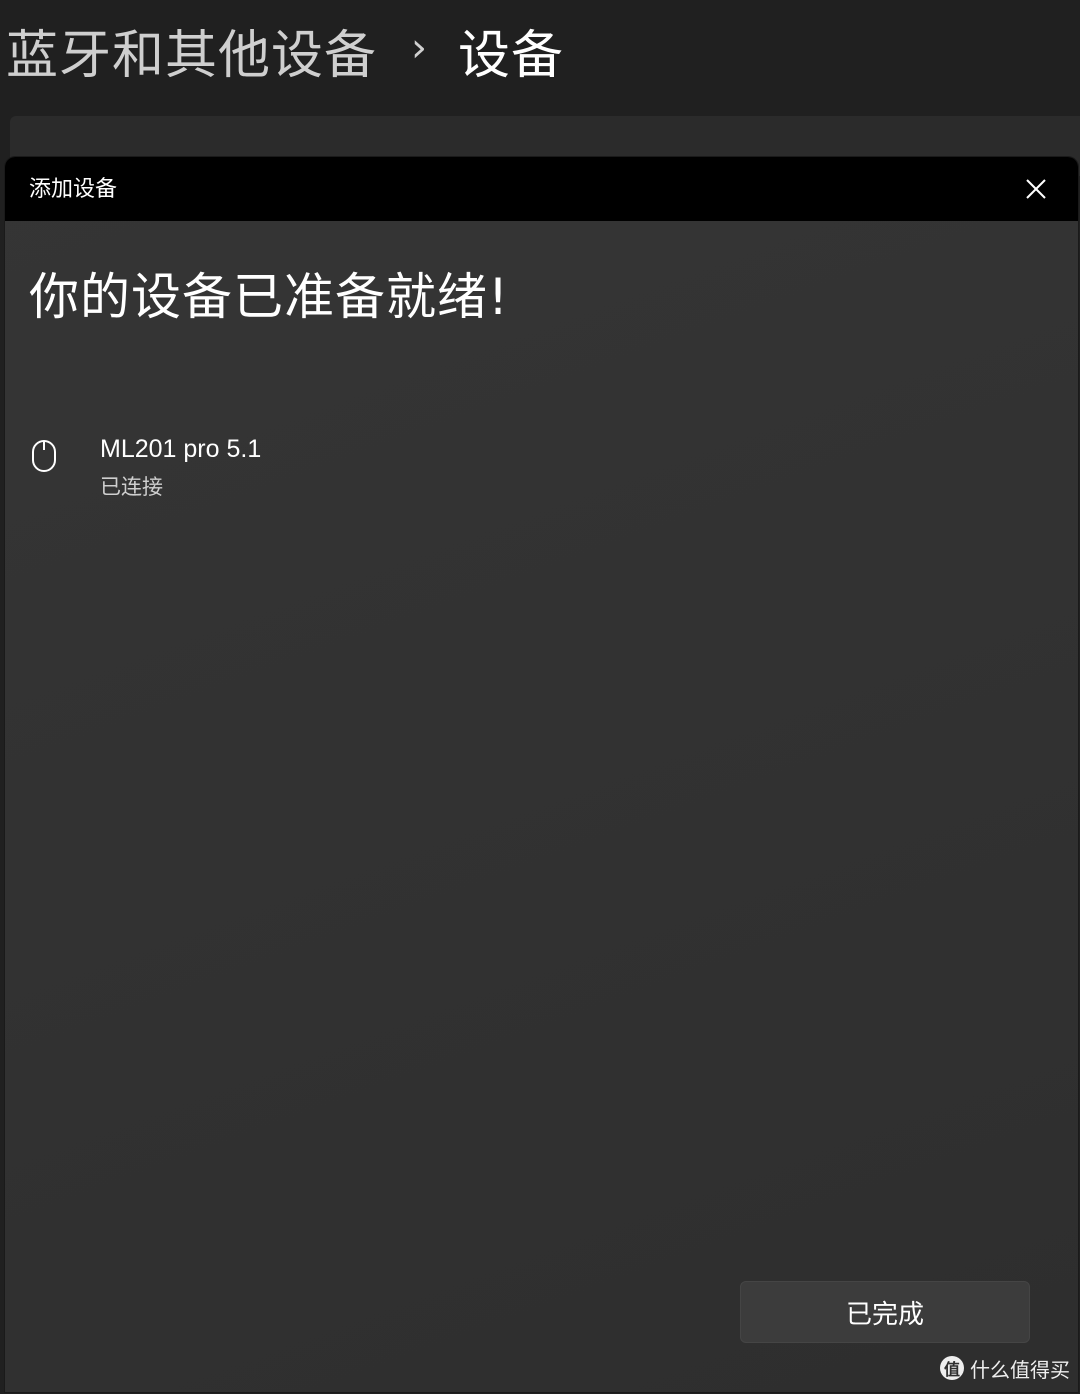 The image size is (1080, 1394). I want to click on dialog-title: 添加设备, so click(73, 189).